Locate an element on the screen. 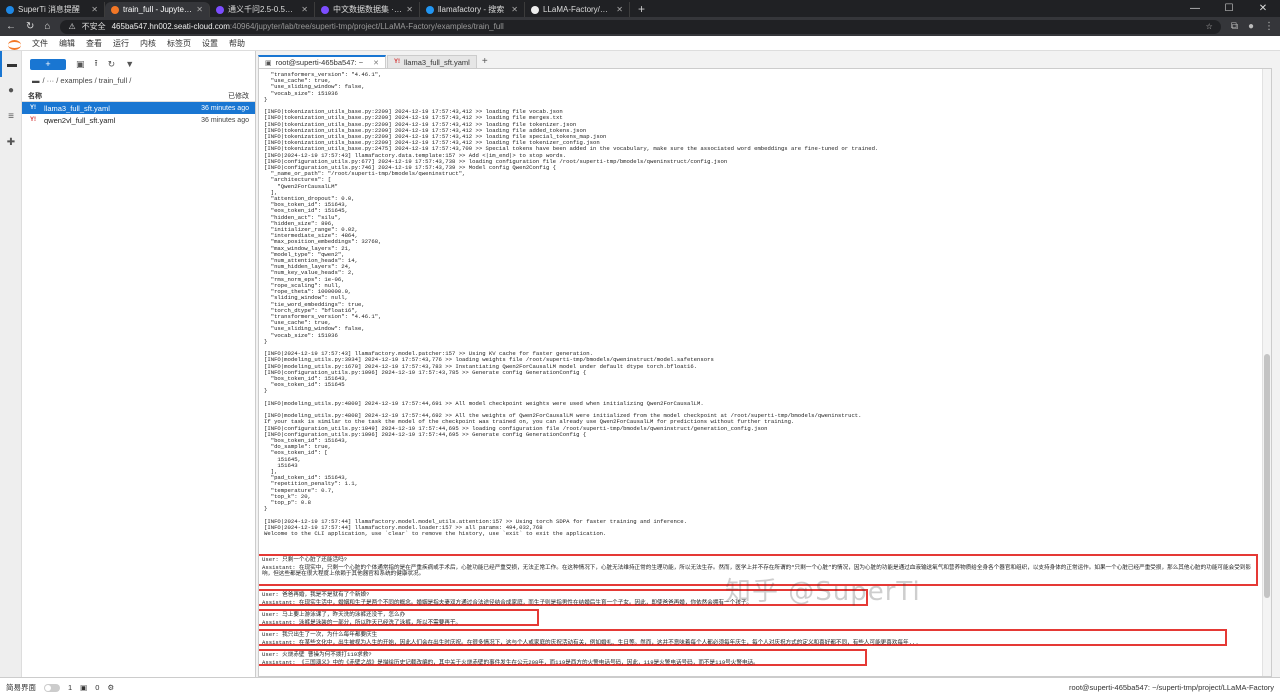 The height and width of the screenshot is (697, 1280). user-line: User: 马上要上游泳课了，昨天洗的泳裤还没干，怎么办 is located at coordinates (334, 614).